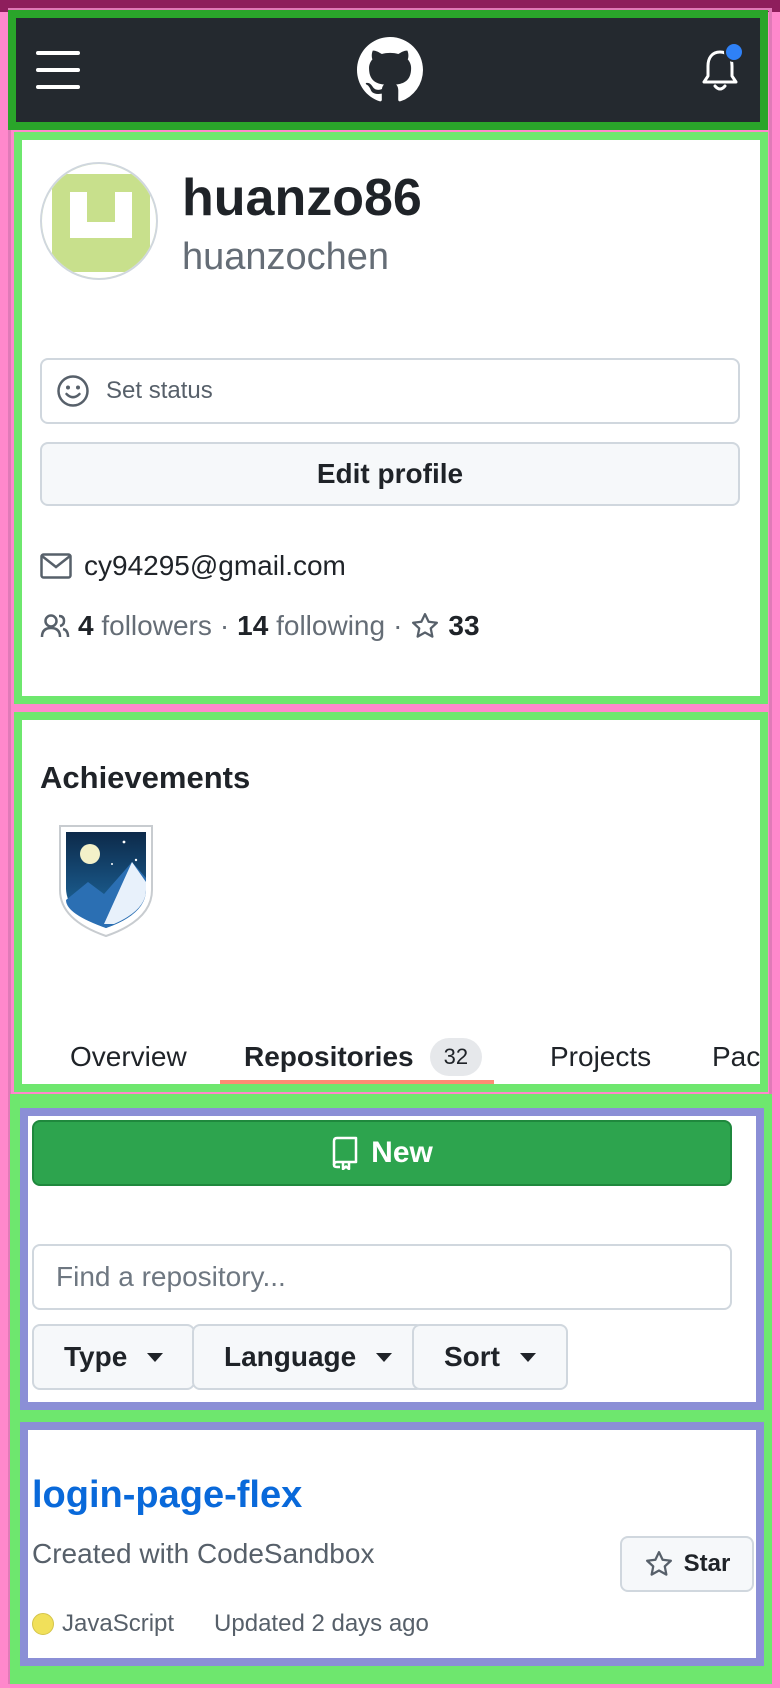  Describe the element at coordinates (329, 1056) in the screenshot. I see `tab-repositories-label: Repositories` at that location.